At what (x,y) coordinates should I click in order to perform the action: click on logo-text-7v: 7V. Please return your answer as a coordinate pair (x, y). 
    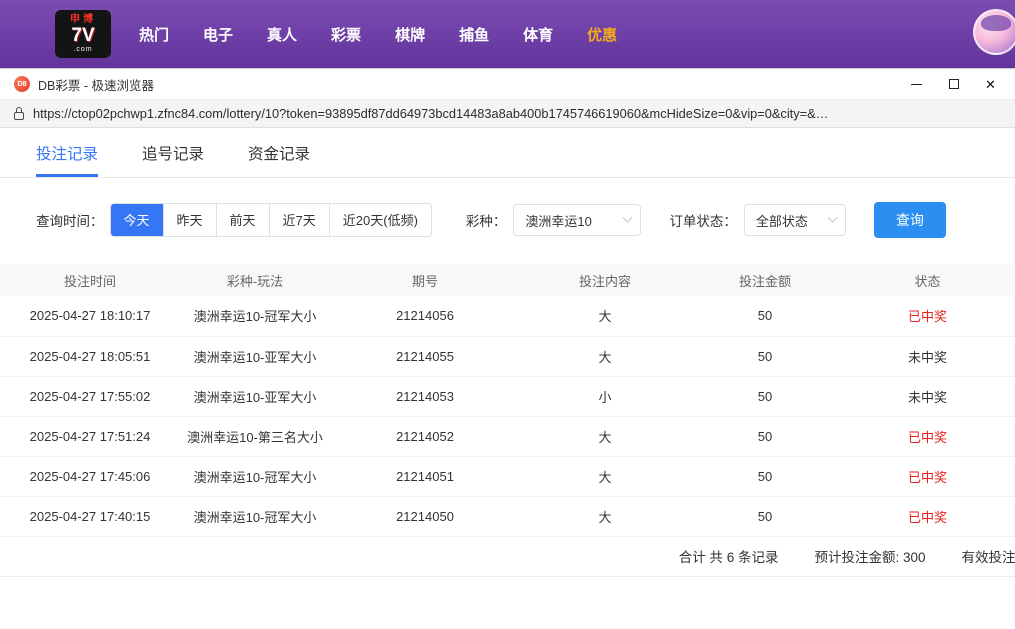
    Looking at the image, I should click on (83, 35).